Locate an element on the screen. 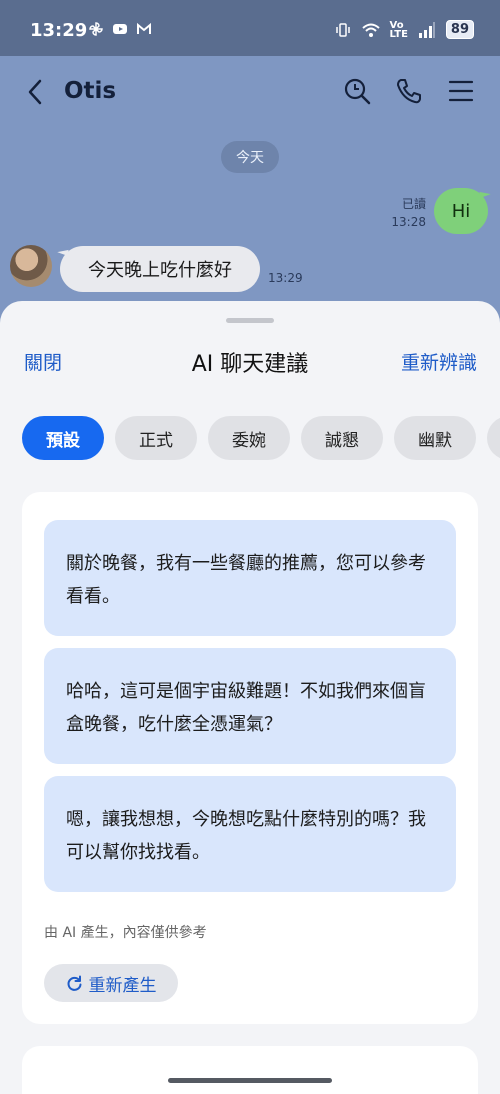 The width and height of the screenshot is (500, 1094). tab-sincere: 誠懇 is located at coordinates (342, 438).